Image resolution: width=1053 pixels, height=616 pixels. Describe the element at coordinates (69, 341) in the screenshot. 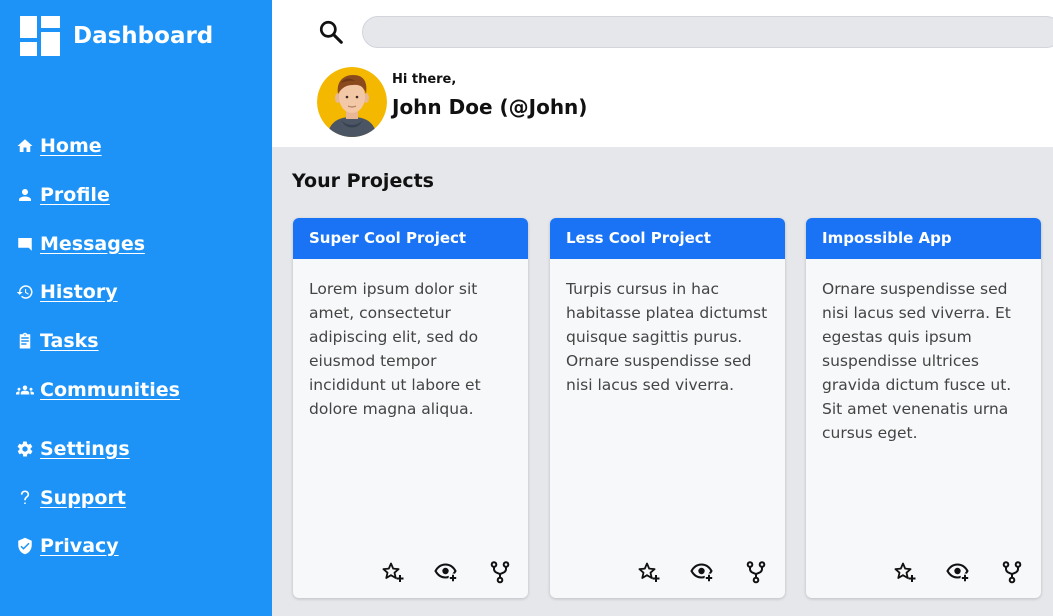

I see `nav-label: Tasks` at that location.